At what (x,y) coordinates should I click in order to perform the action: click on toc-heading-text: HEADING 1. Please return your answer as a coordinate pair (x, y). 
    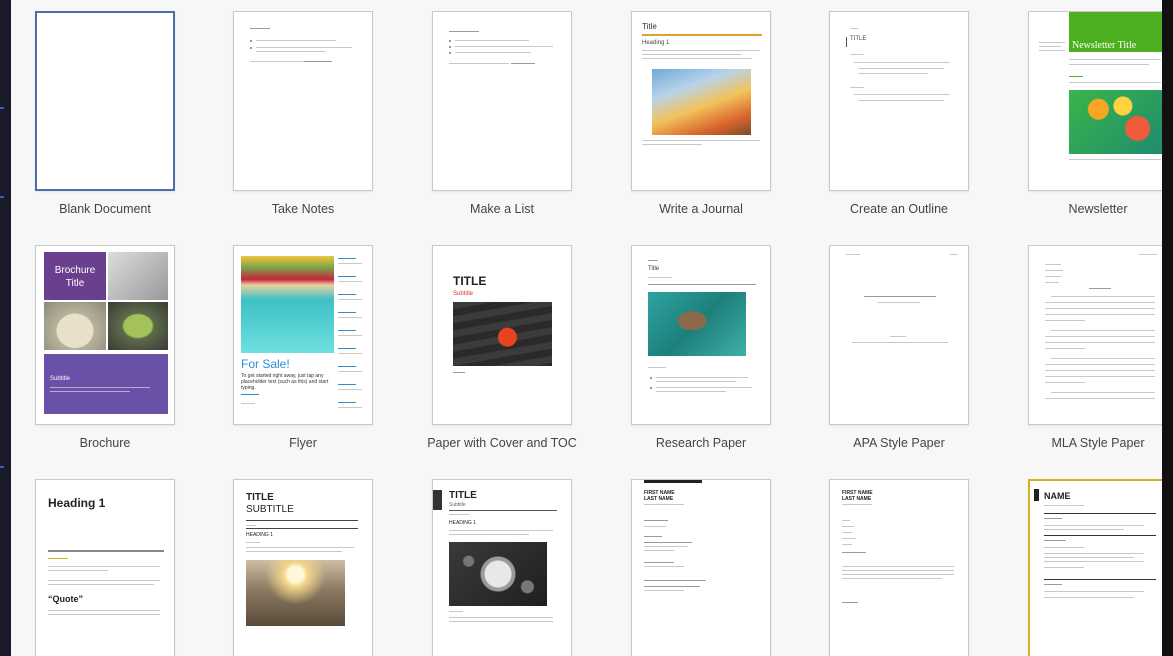
    Looking at the image, I should click on (462, 523).